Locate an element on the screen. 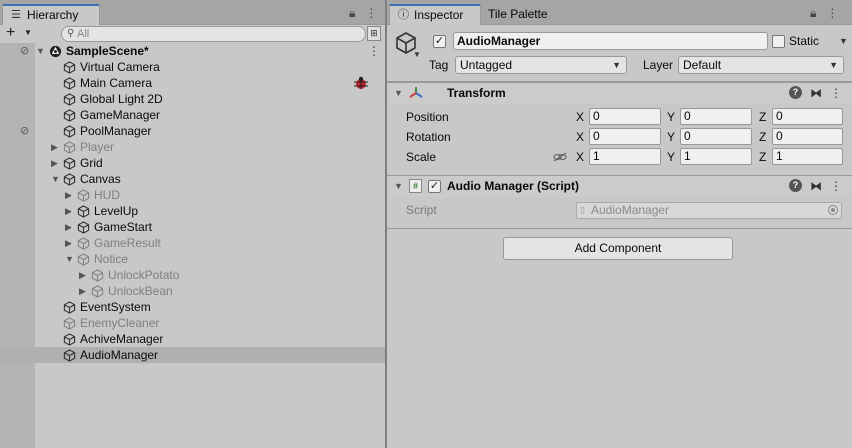 The height and width of the screenshot is (448, 852). hierarchy-item: ▶ Player is located at coordinates (193, 147).